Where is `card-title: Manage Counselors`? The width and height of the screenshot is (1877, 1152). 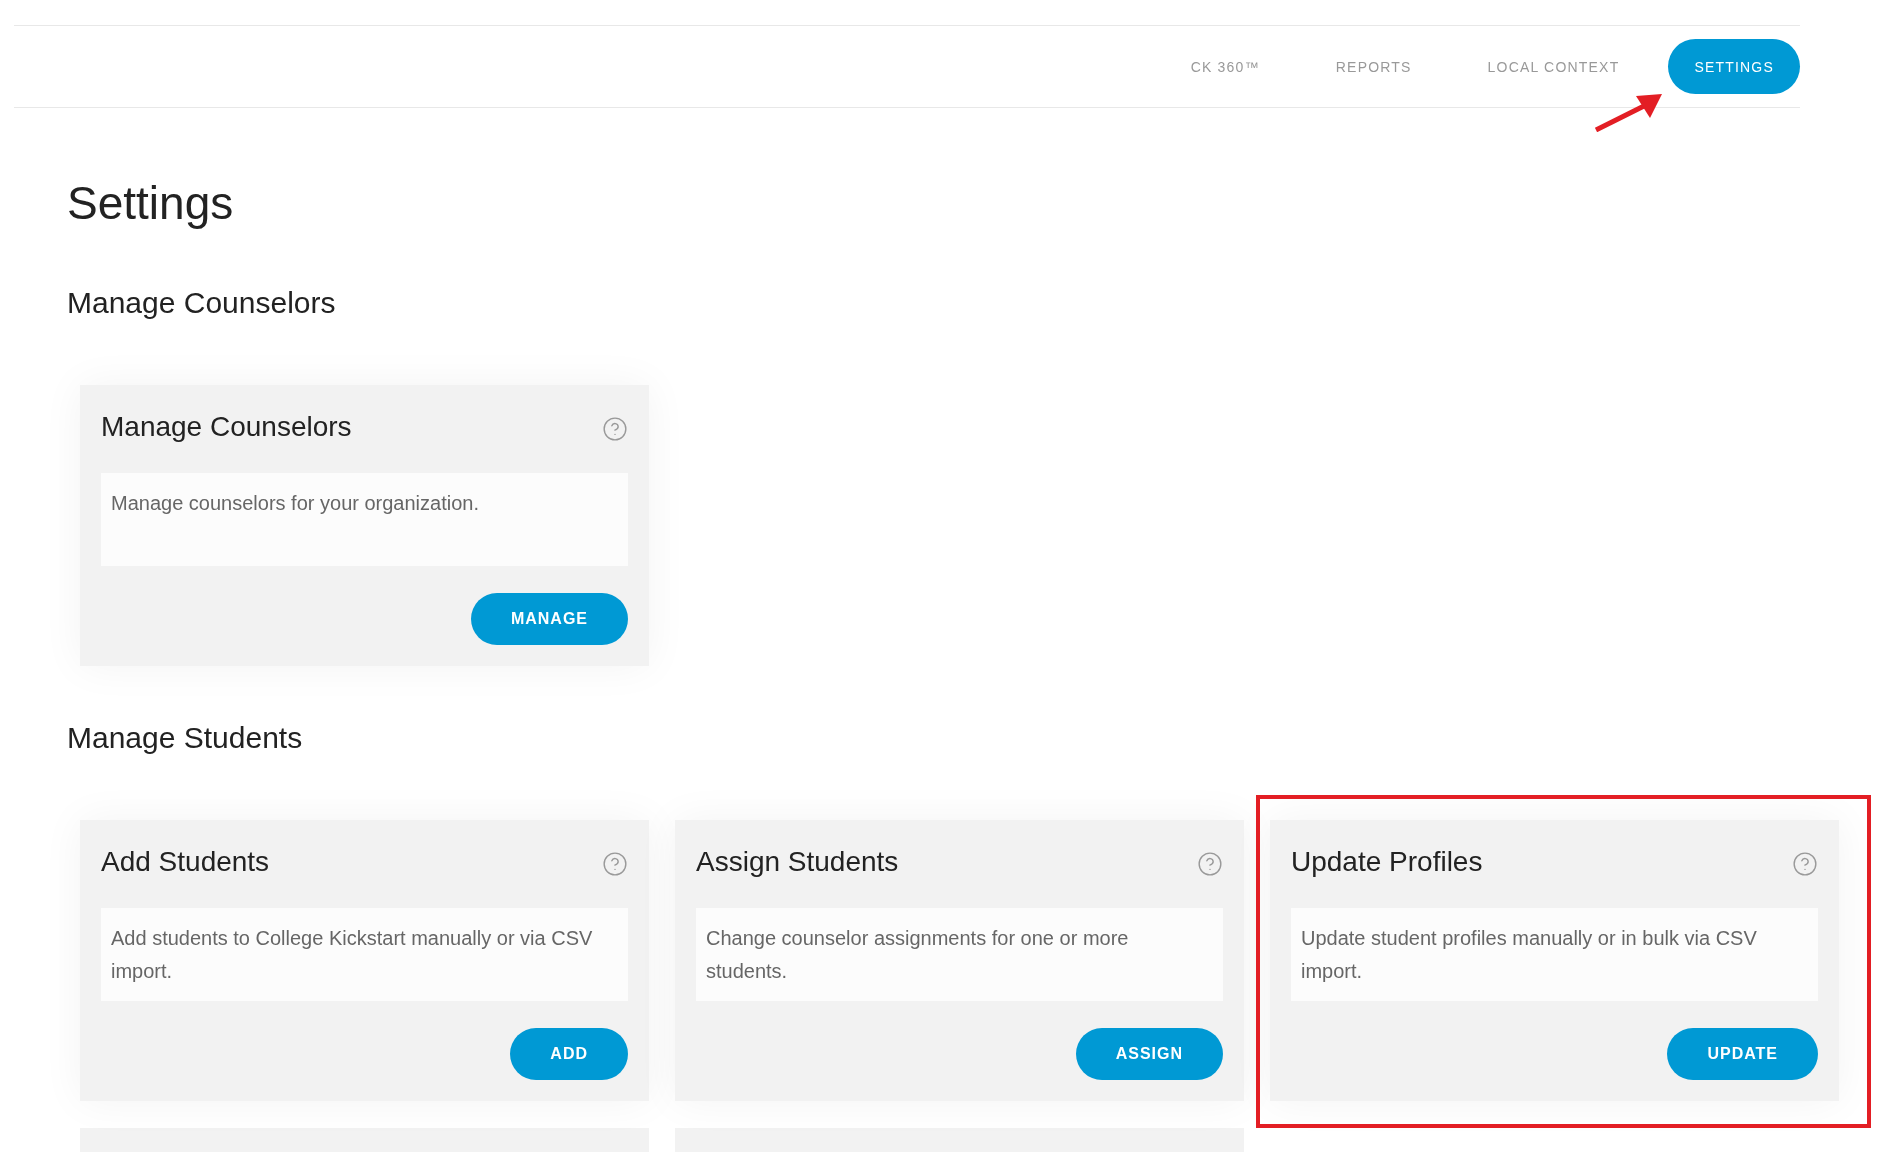
card-title: Manage Counselors is located at coordinates (226, 427).